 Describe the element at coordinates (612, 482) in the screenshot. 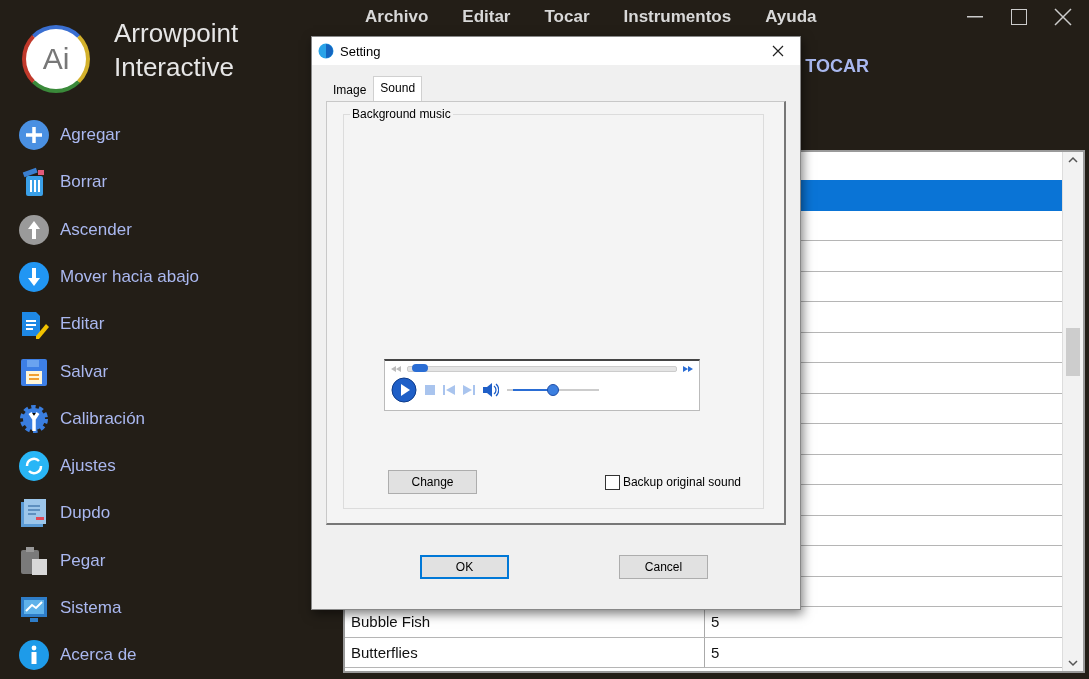

I see `checkbox` at that location.